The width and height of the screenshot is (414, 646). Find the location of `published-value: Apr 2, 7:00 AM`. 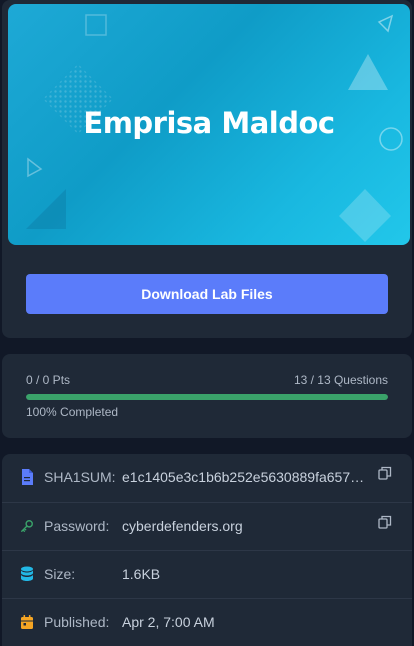

published-value: Apr 2, 7:00 AM is located at coordinates (168, 622).